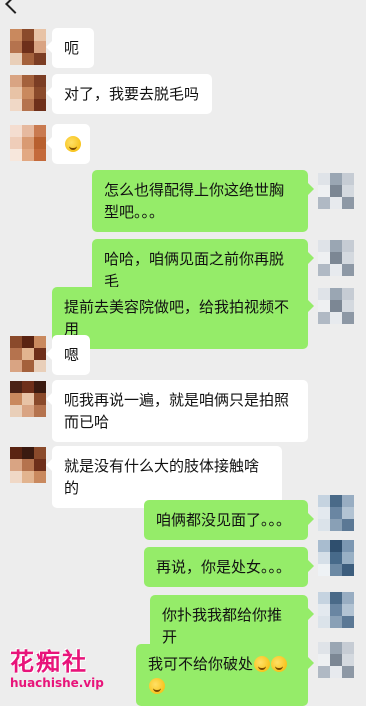  I want to click on incoming-message-bubble: 呃我再说一遍，就是咱俩只是拍照而已哈, so click(177, 411).